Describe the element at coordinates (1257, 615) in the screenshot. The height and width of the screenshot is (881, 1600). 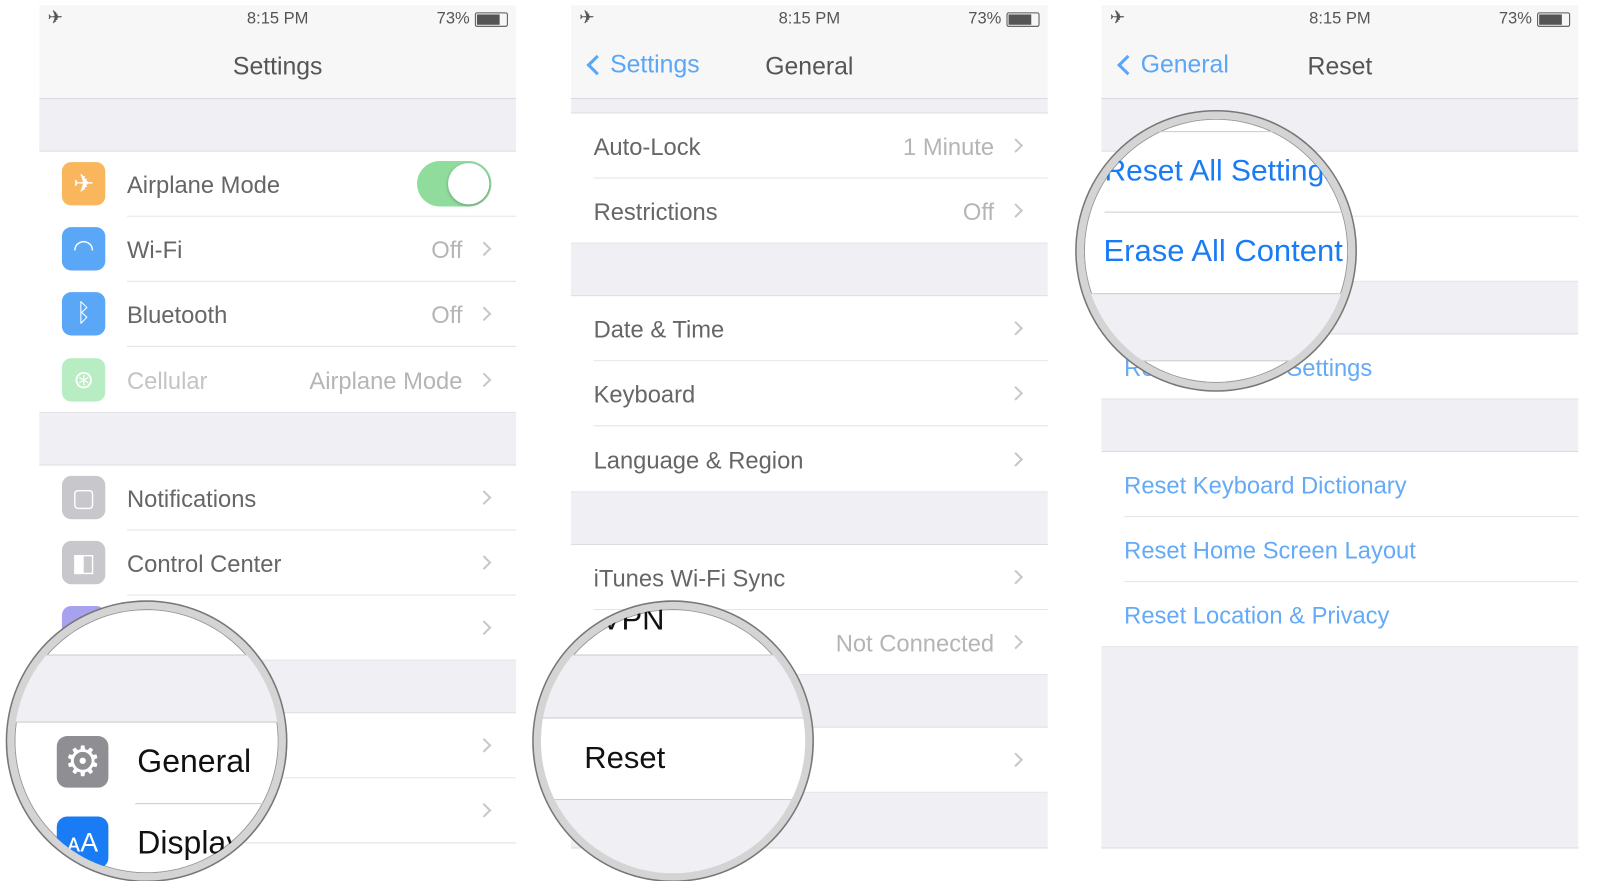
I see `row-label: Reset Location & Privacy` at that location.